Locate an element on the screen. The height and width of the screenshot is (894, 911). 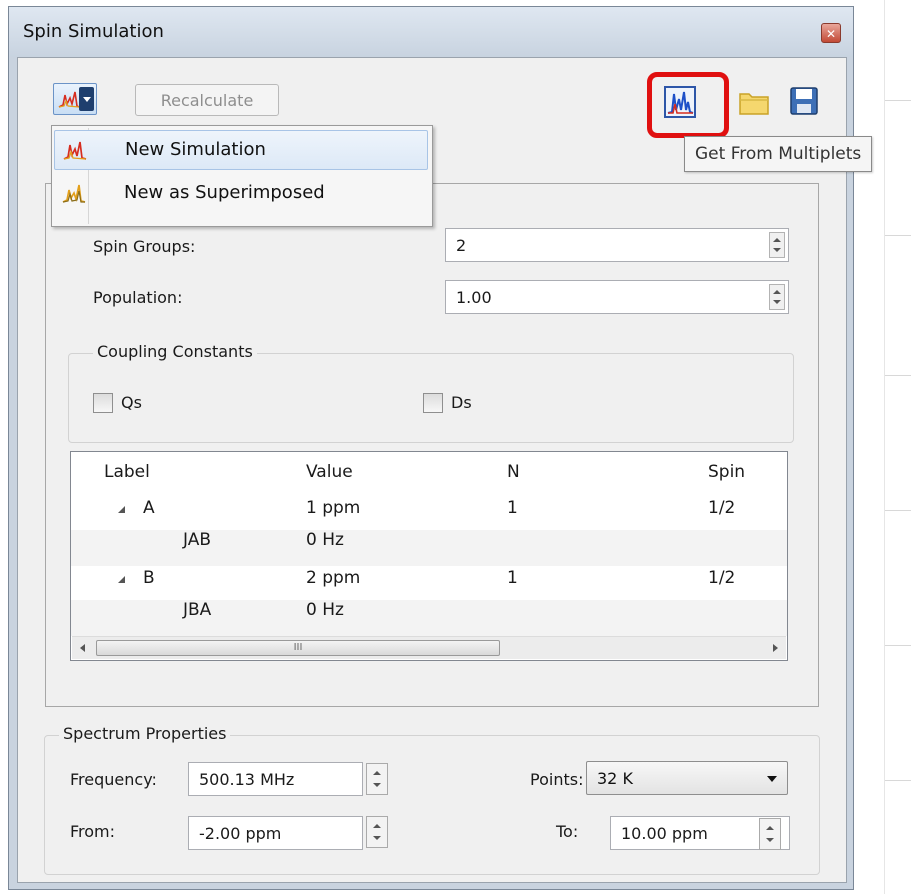
column-header-label: Label is located at coordinates (127, 472).